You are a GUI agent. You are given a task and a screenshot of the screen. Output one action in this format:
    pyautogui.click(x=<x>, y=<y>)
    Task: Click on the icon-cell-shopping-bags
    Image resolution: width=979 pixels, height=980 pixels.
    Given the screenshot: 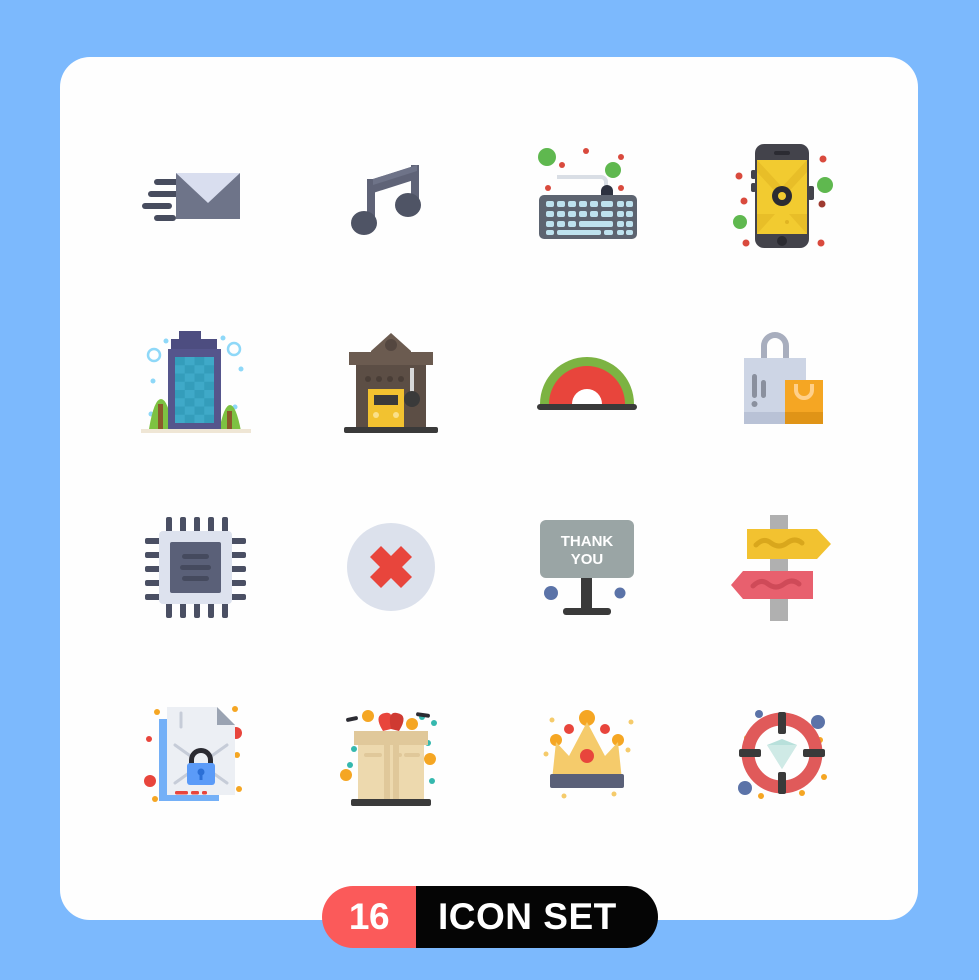 What is the action you would take?
    pyautogui.click(x=783, y=381)
    